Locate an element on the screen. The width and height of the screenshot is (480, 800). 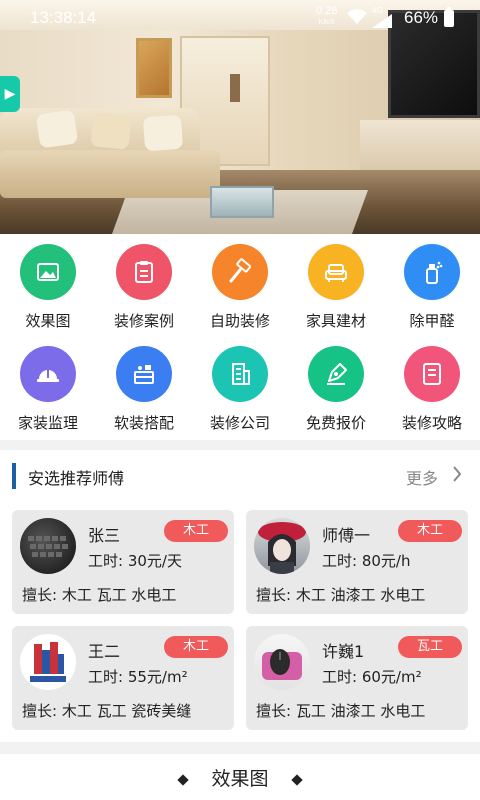
signal-icon is located at coordinates (382, 23).